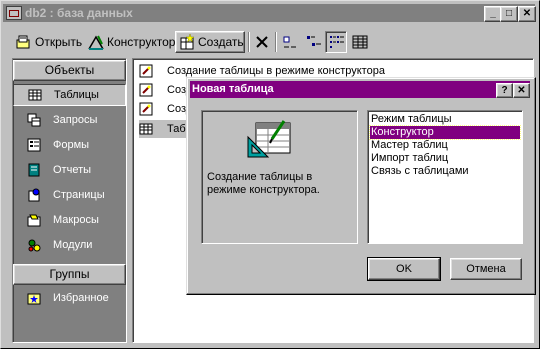 This screenshot has width=540, height=349. I want to click on sidebar-item-queries: Запросы, so click(69, 120).